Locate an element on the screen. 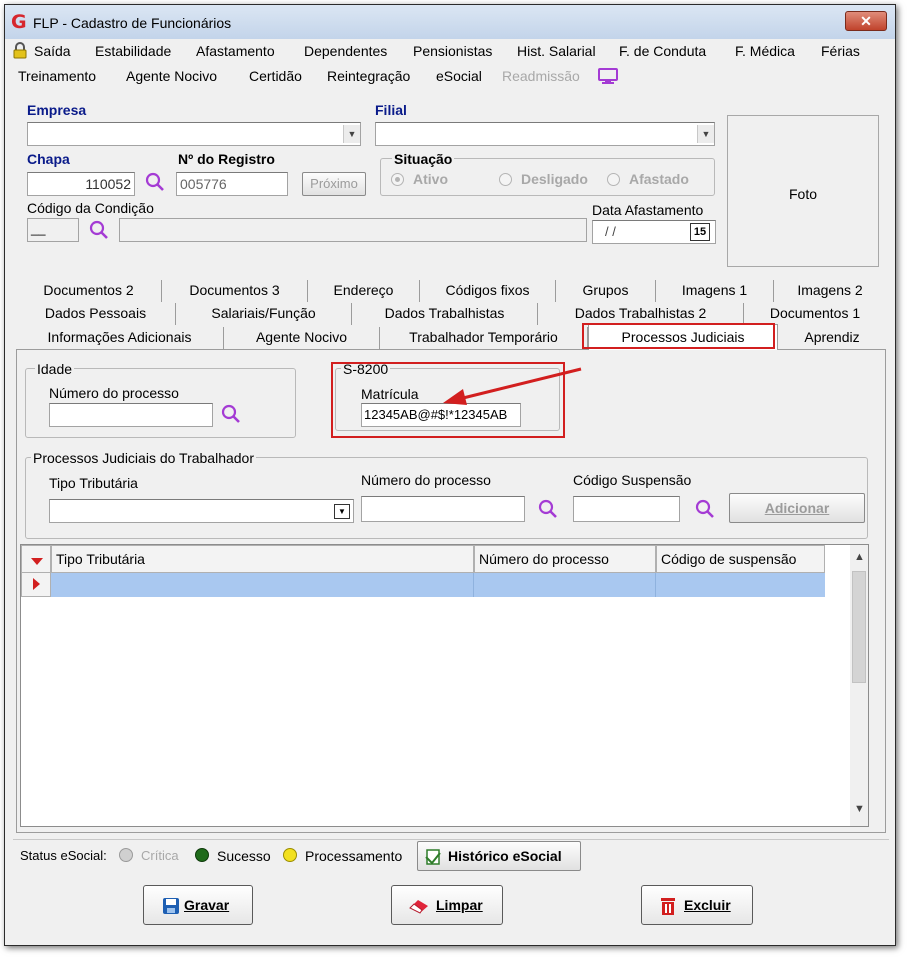  radio-afastado-label: Afastado is located at coordinates (659, 179).